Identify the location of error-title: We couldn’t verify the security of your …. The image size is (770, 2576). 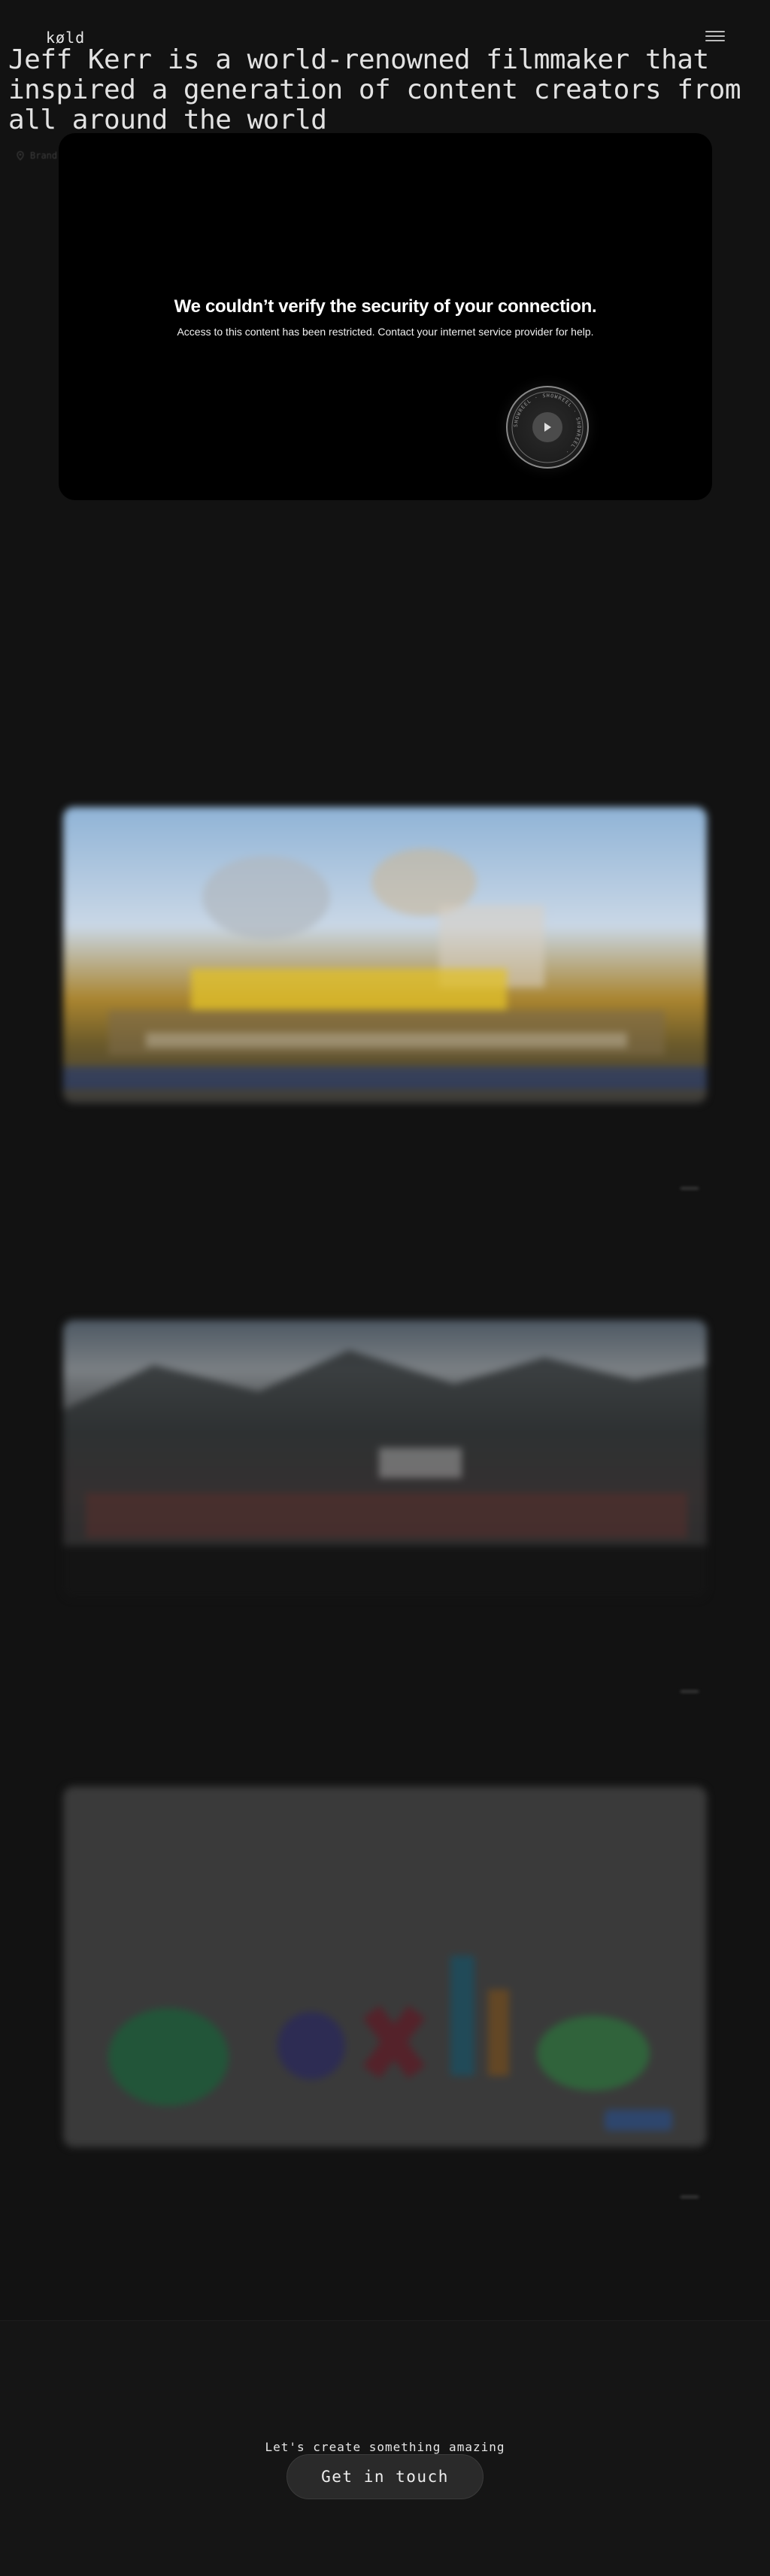
(385, 306).